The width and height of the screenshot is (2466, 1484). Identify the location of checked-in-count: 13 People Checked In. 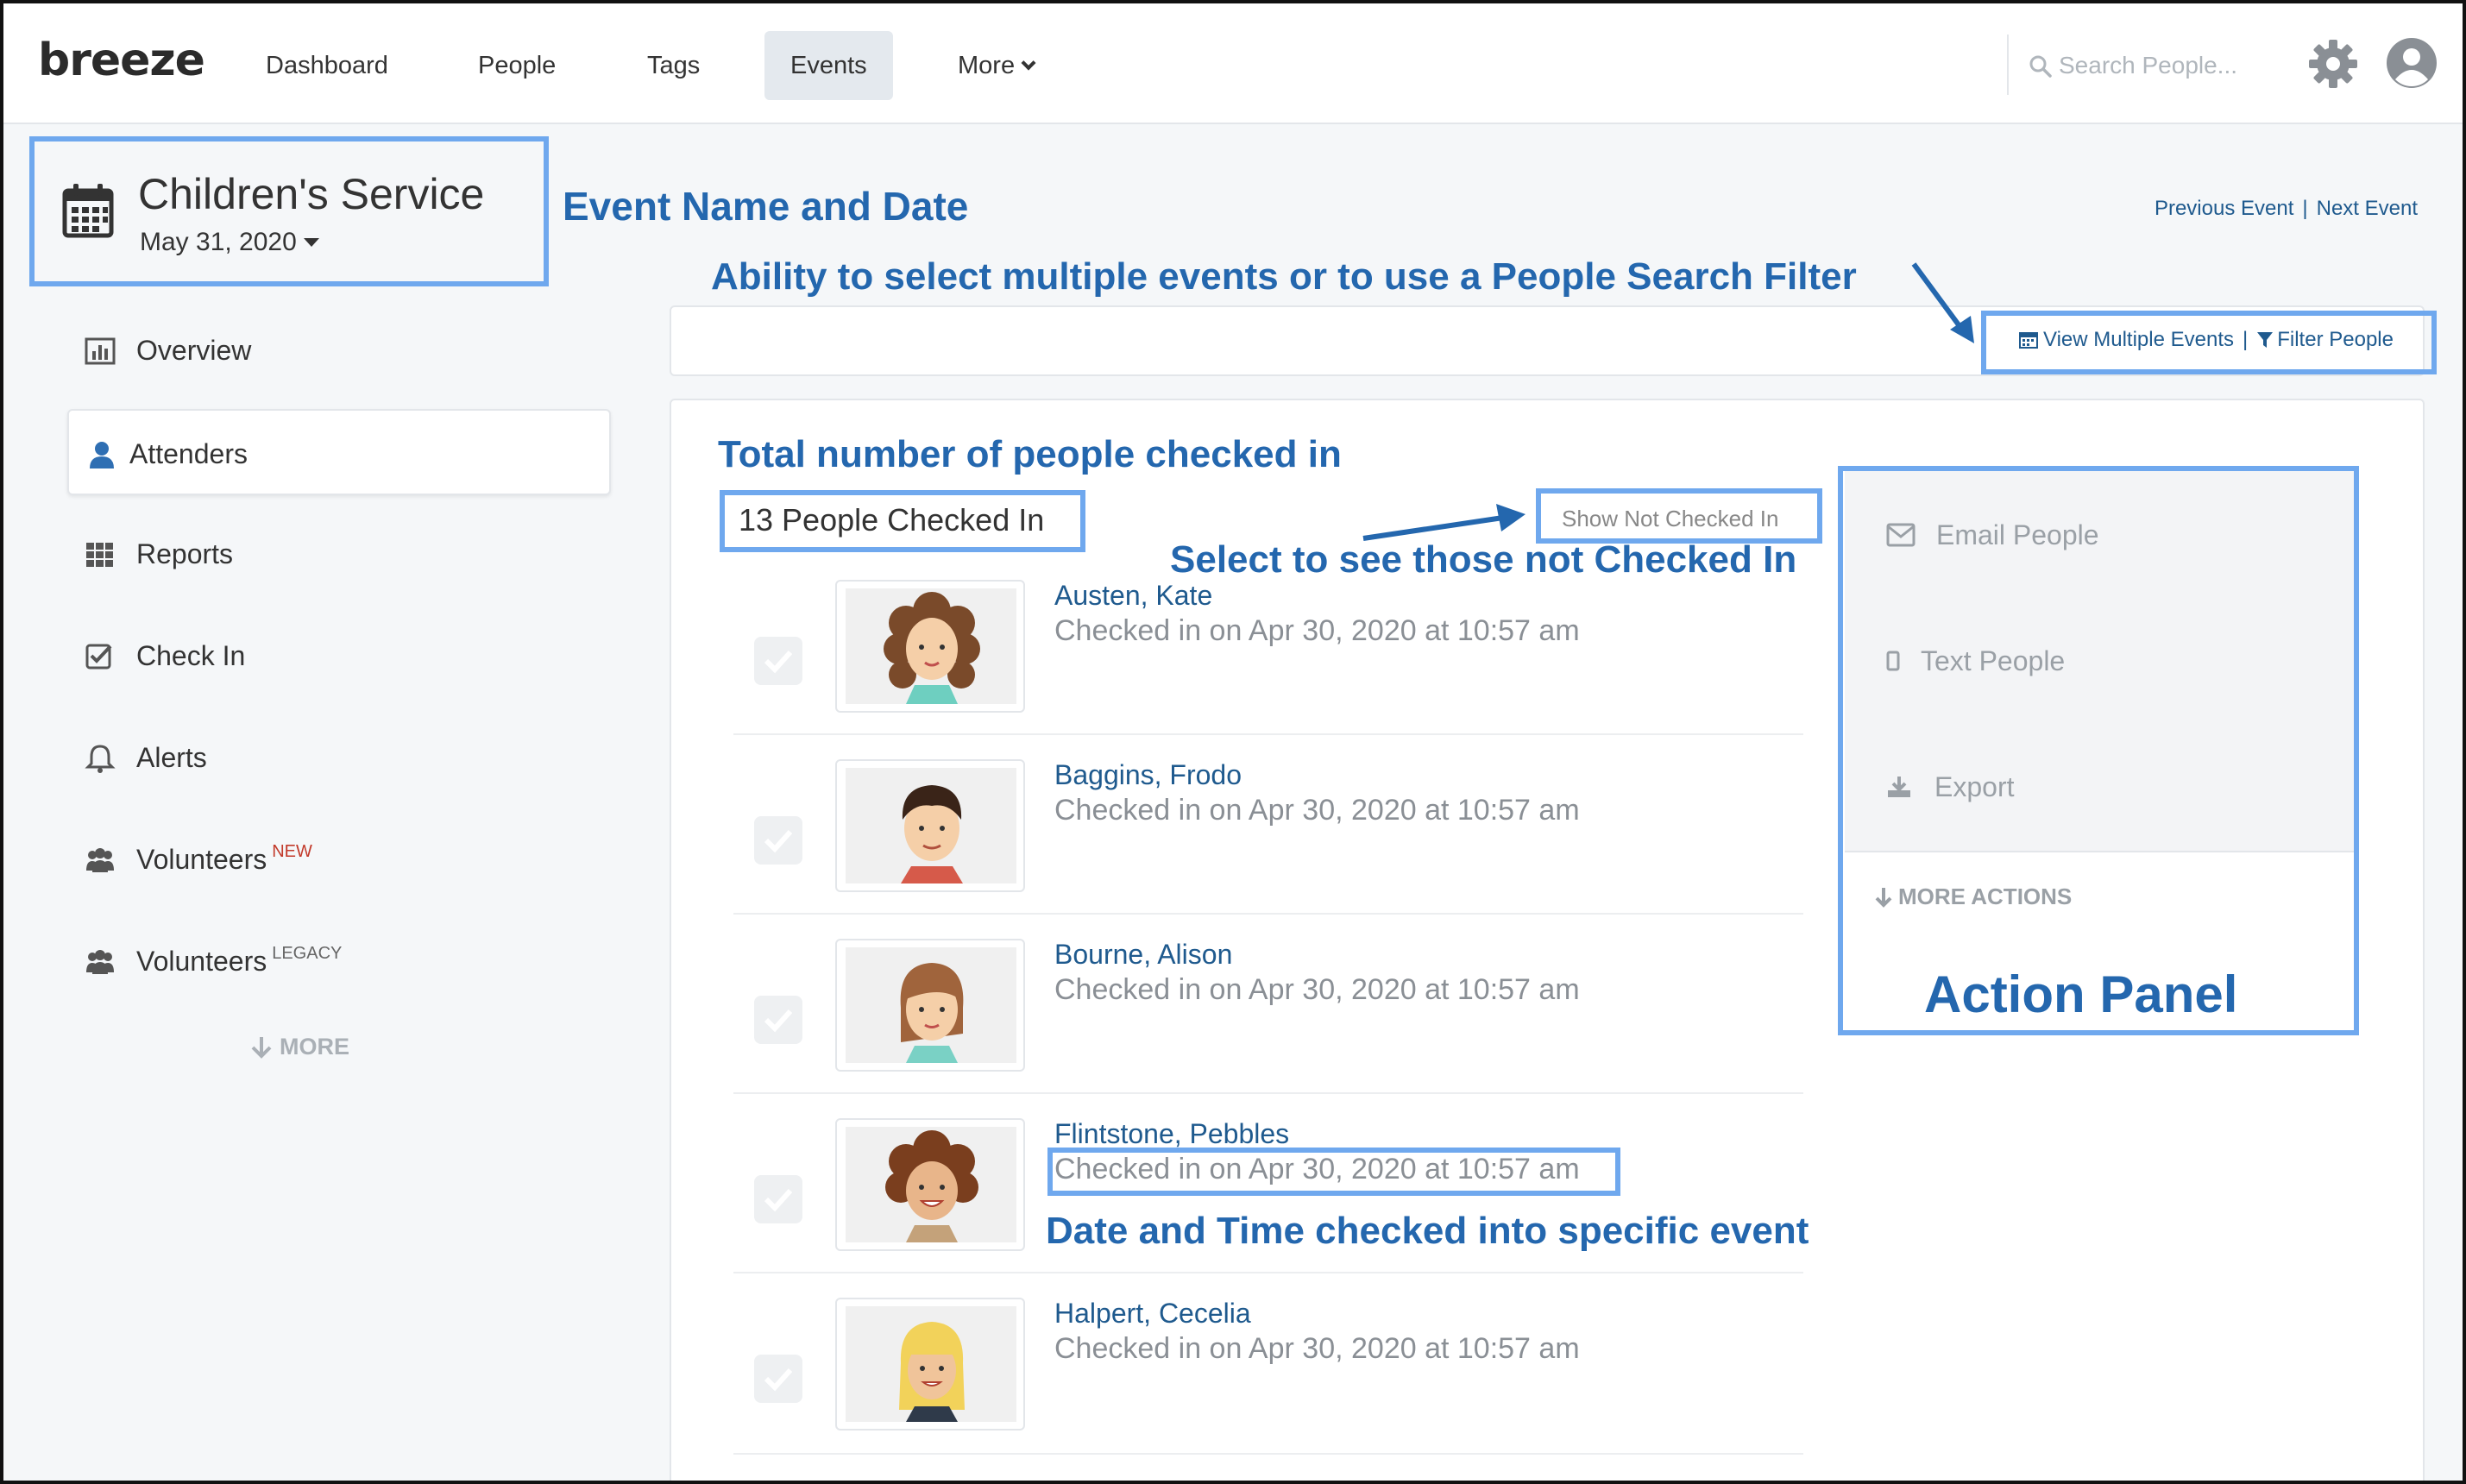
(892, 520).